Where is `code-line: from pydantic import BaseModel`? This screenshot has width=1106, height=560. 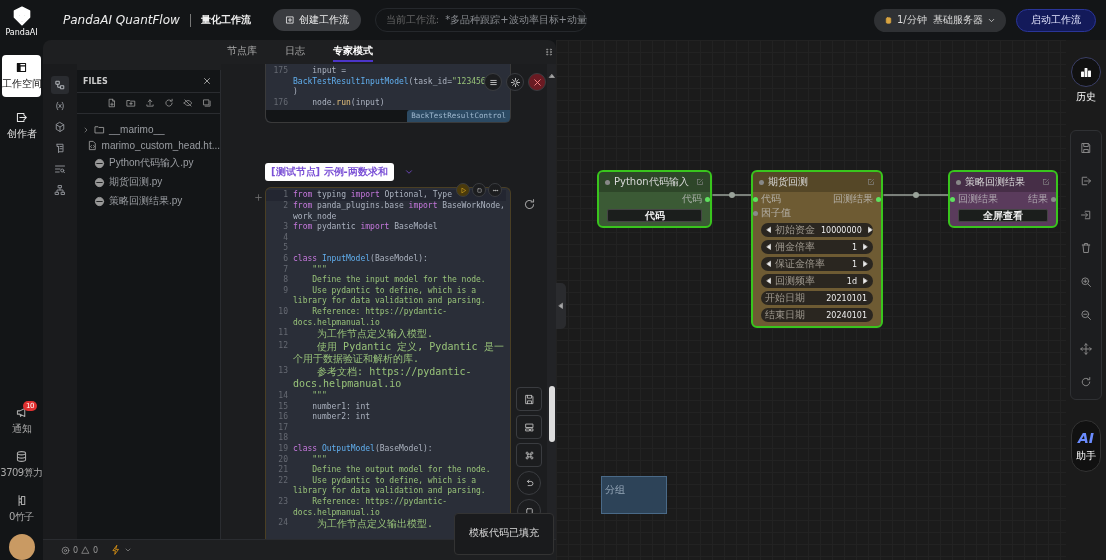 code-line: from pydantic import BaseModel is located at coordinates (365, 227).